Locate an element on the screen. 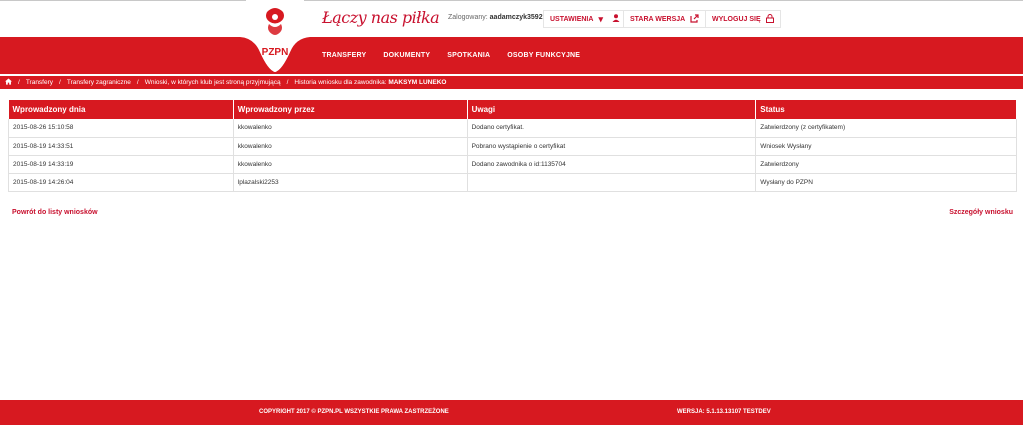 The image size is (1023, 431). cell-date: 2015-08-26 15:10:58 is located at coordinates (121, 128).